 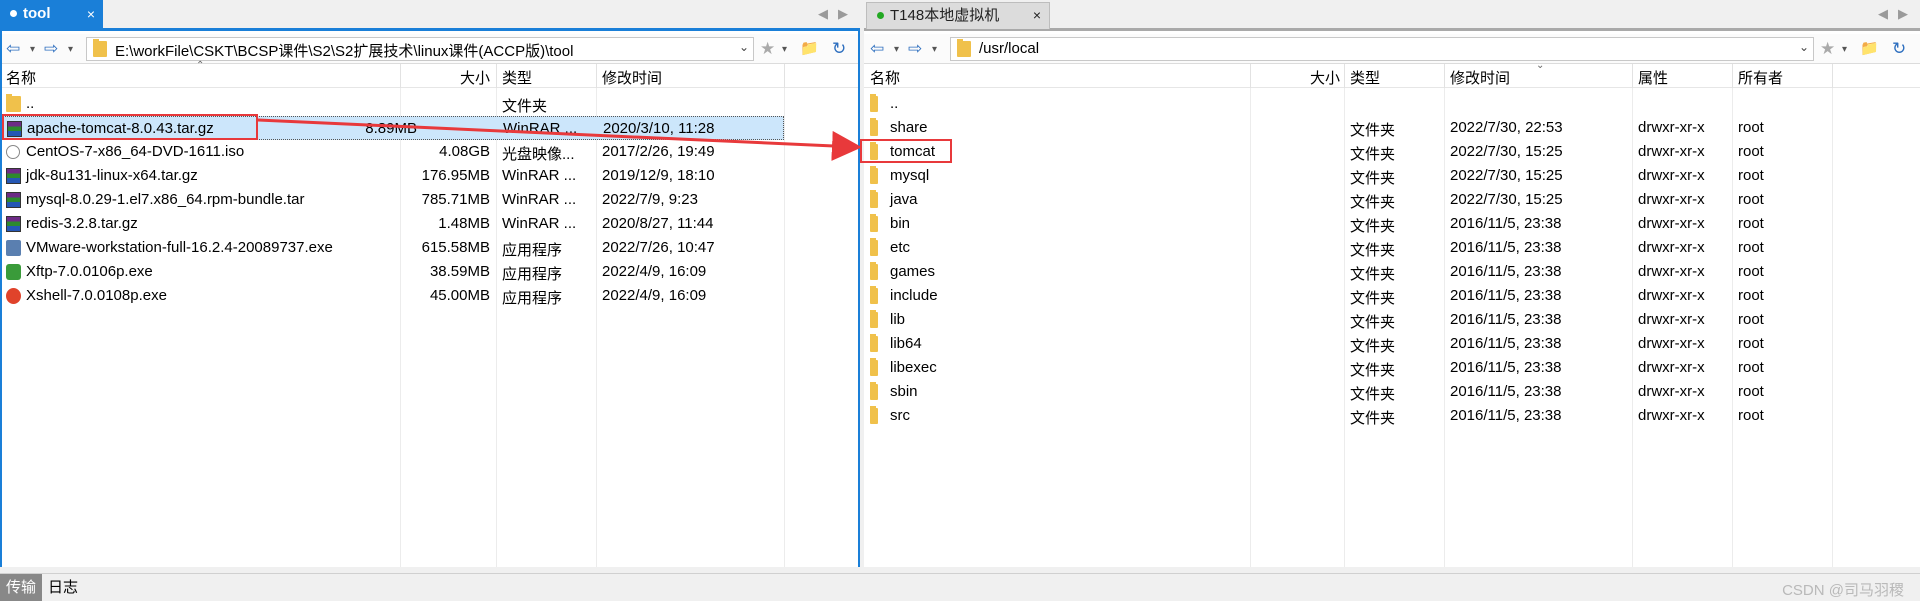 What do you see at coordinates (1653, 77) in the screenshot?
I see `col-permissions: 属性` at bounding box center [1653, 77].